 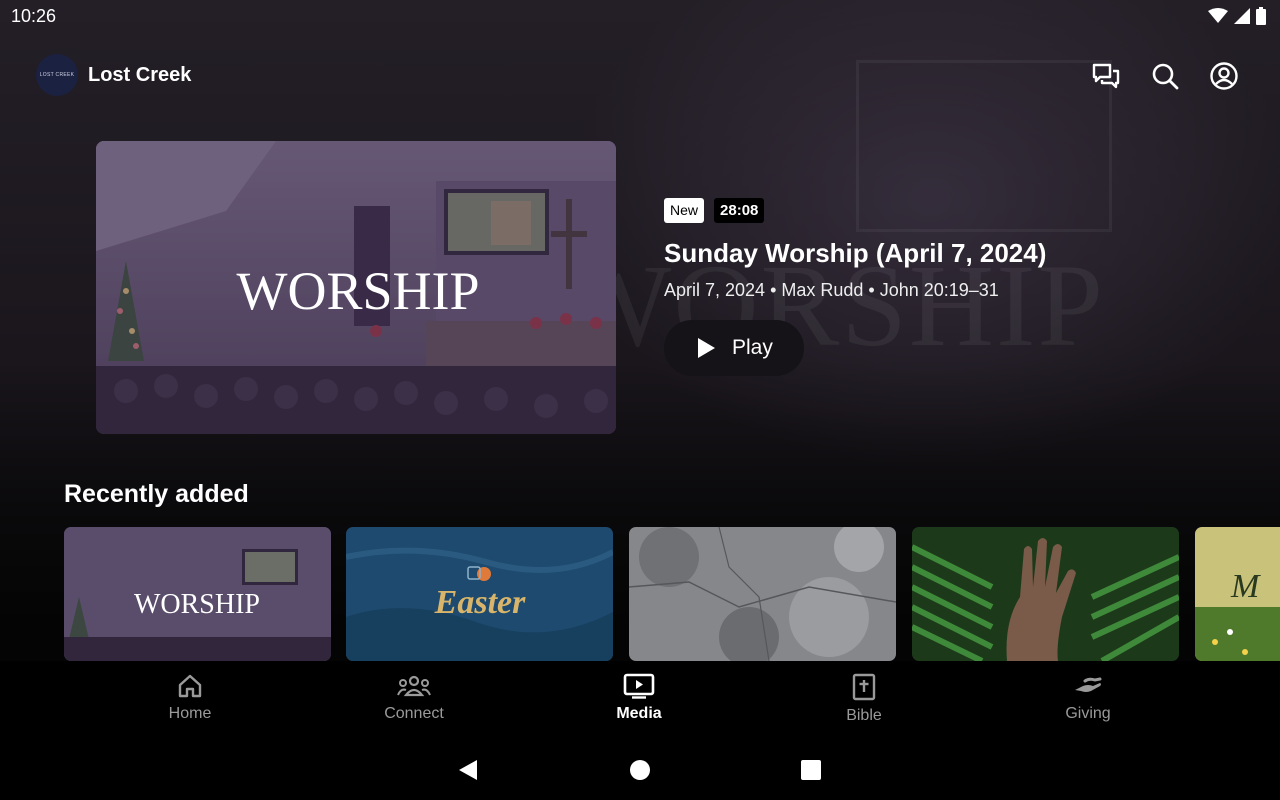 I want to click on meadow-thumbnail: M, so click(x=1237, y=594).